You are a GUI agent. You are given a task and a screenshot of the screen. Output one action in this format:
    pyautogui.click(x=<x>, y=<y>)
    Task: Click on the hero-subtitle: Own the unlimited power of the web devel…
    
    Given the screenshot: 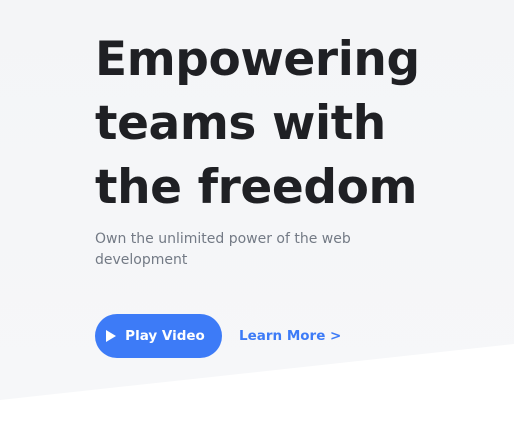 What is the action you would take?
    pyautogui.click(x=223, y=249)
    